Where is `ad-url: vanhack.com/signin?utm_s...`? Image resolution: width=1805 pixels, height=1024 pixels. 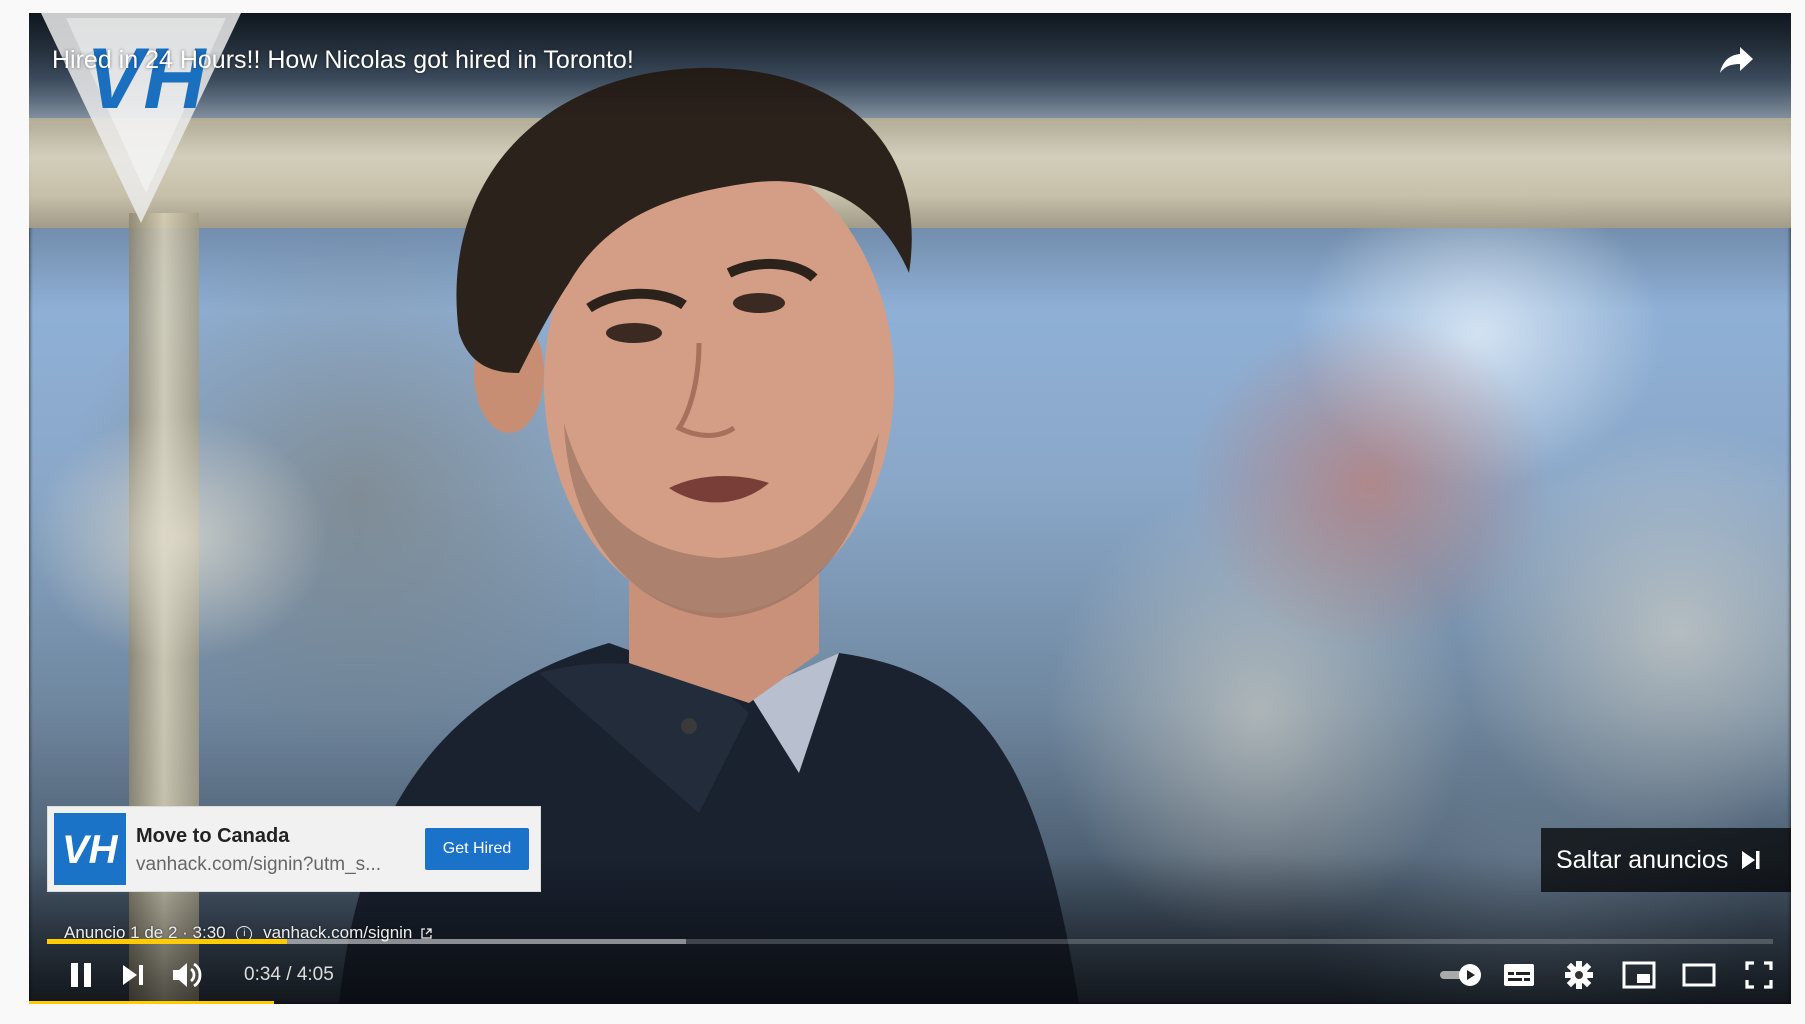
ad-url: vanhack.com/signin?utm_s... is located at coordinates (258, 865).